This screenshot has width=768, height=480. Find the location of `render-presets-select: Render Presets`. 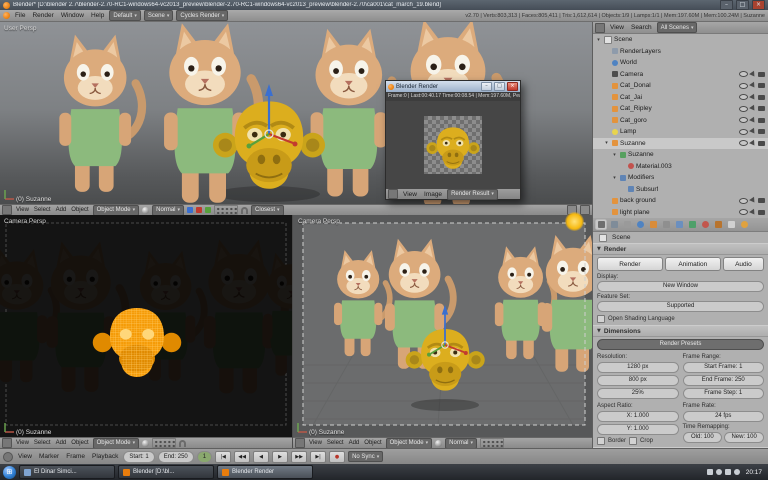

render-presets-select: Render Presets is located at coordinates (680, 344).